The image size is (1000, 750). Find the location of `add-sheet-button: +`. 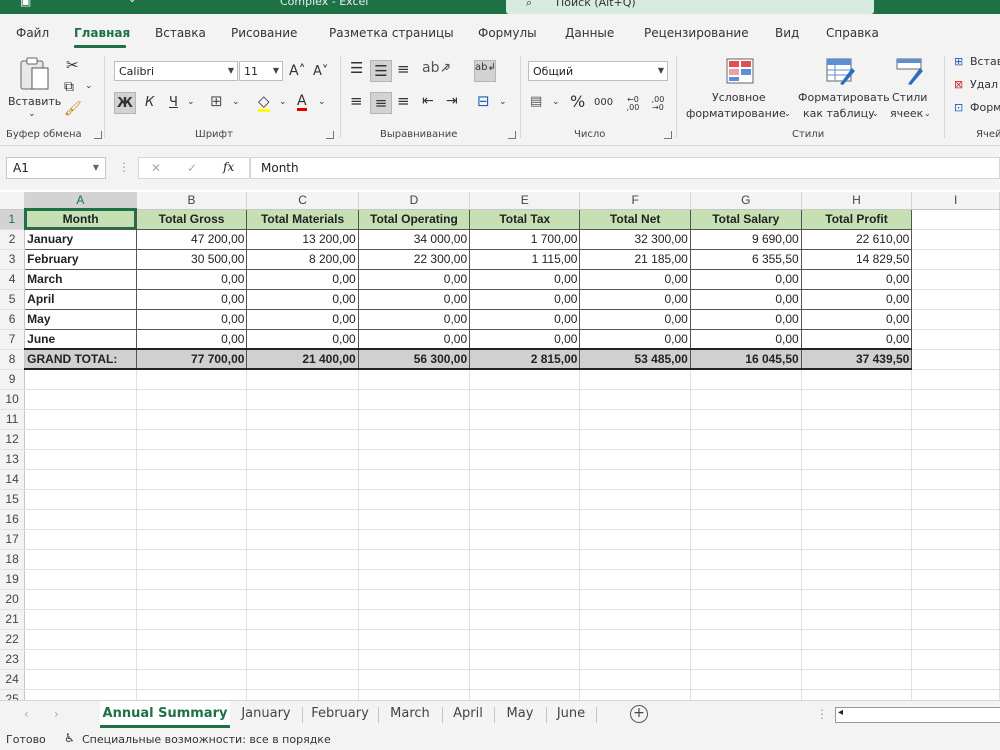

add-sheet-button: + is located at coordinates (639, 714).